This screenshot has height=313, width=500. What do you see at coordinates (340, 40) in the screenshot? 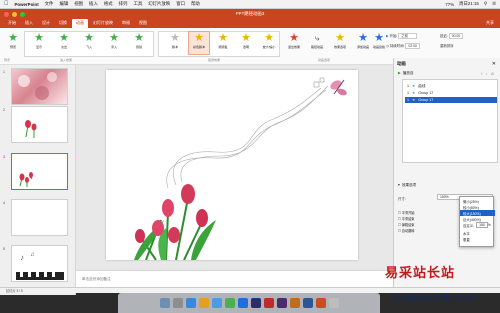
I see `effect-options-button: ★ 效果选项` at bounding box center [340, 40].